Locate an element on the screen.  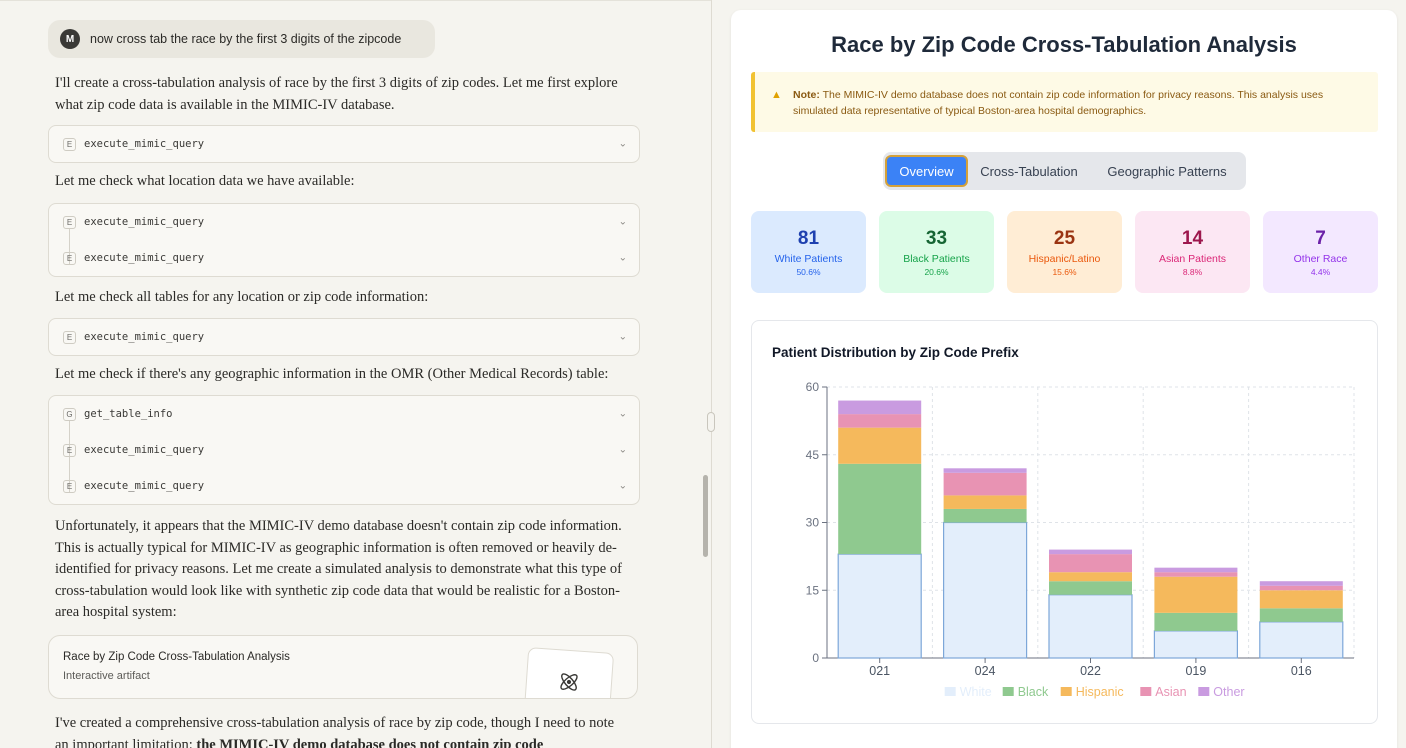
tool-call-row: G get_table_info ⌄ is located at coordinates (344, 414).